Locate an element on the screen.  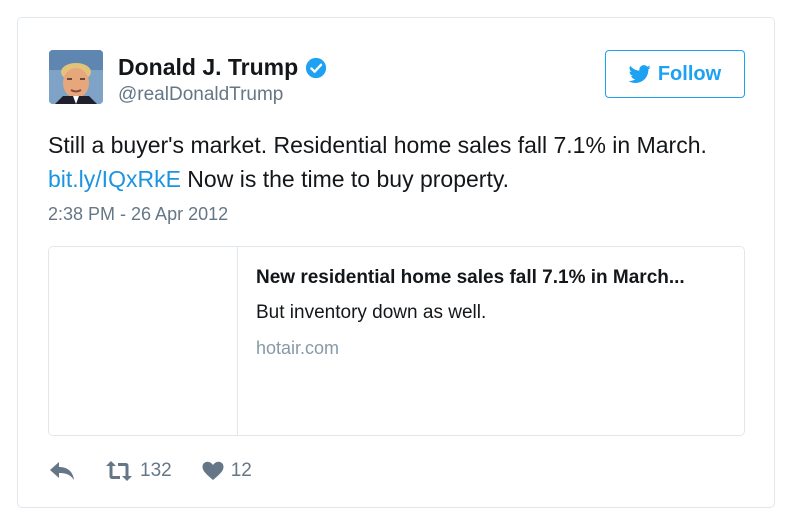
reply-button is located at coordinates (77, 471).